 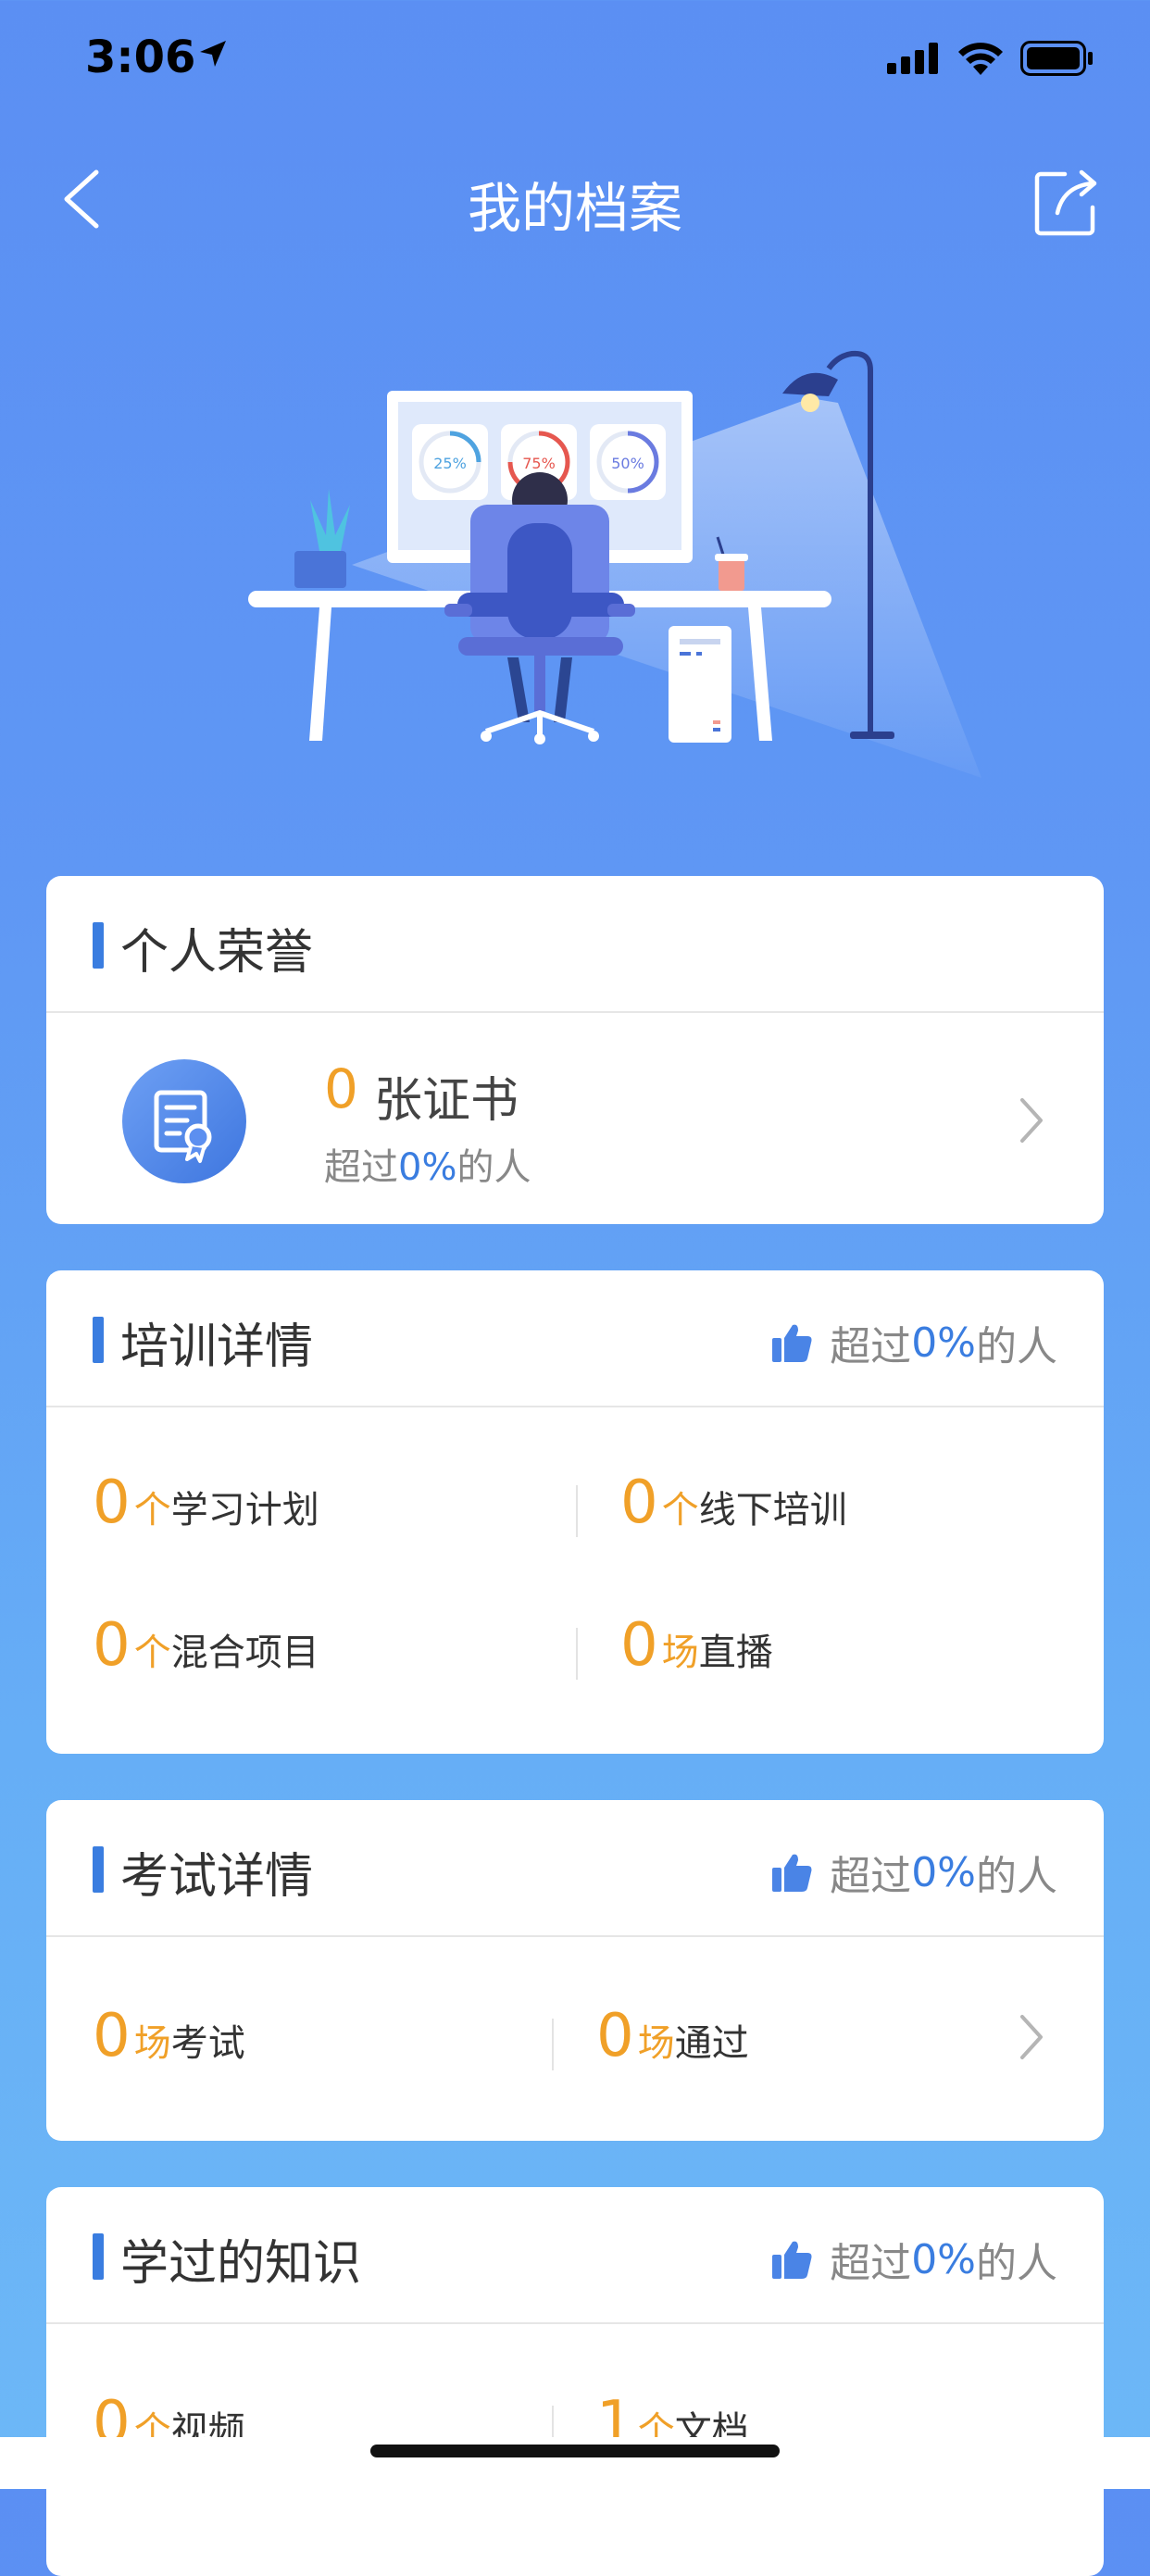 I want to click on computer-tower, so click(x=700, y=685).